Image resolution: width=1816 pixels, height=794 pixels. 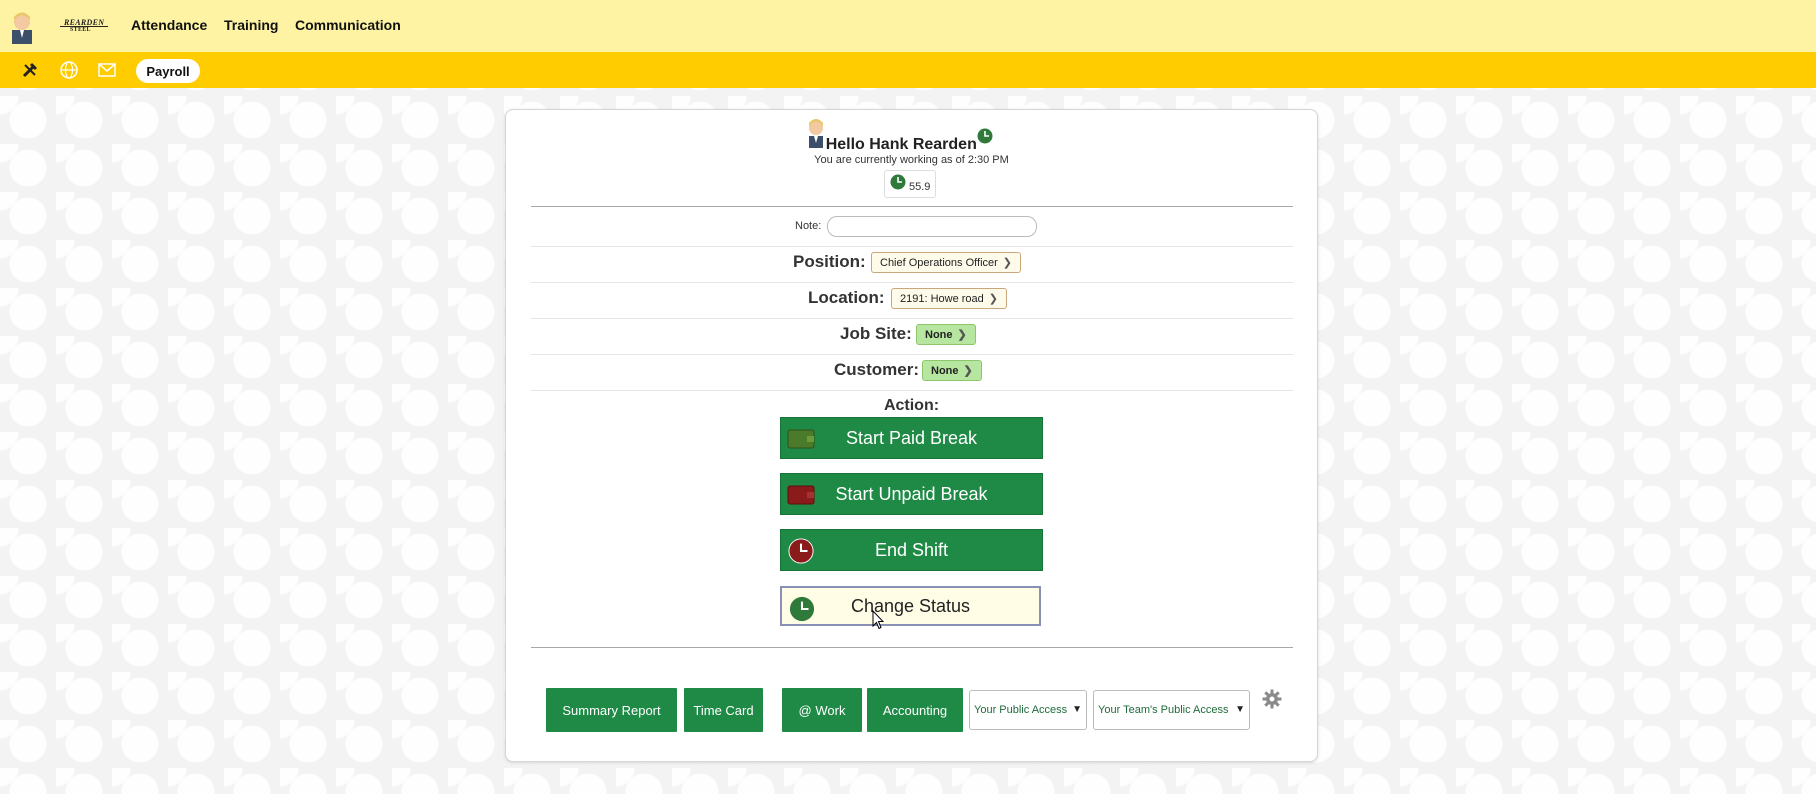 I want to click on team-public-access-select: Your Team's Public Access ▼, so click(x=1171, y=710).